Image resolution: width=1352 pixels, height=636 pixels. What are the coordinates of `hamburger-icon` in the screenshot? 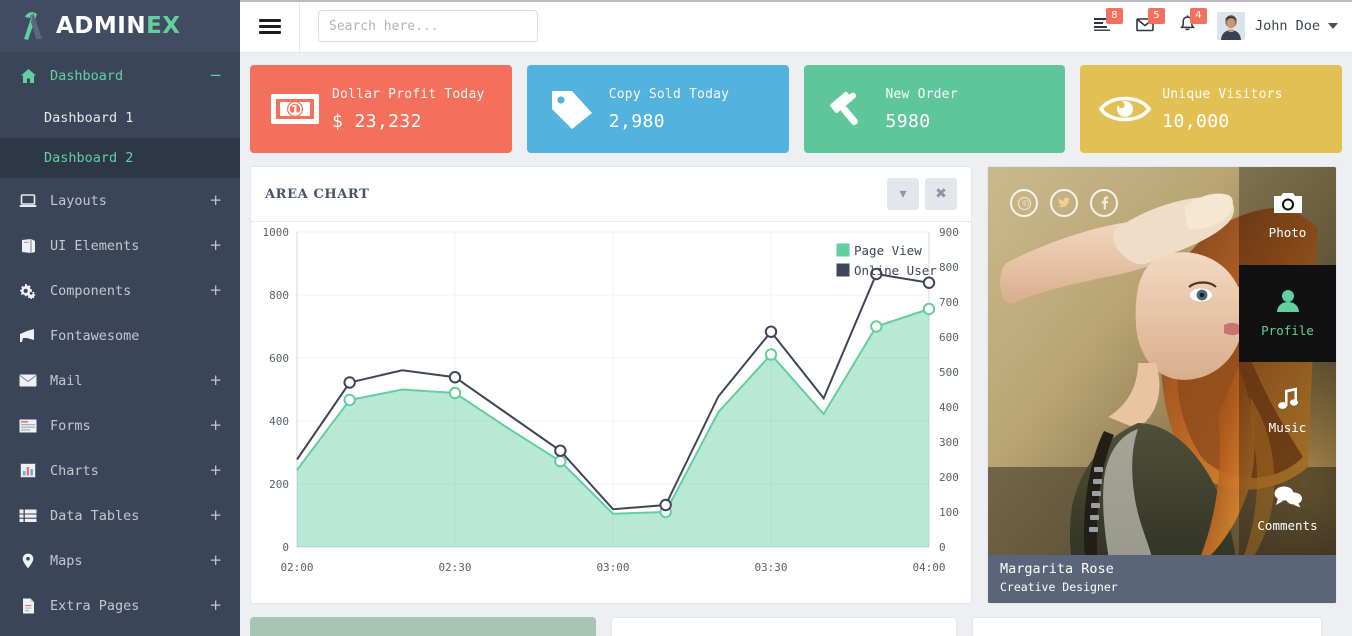 It's located at (269, 26).